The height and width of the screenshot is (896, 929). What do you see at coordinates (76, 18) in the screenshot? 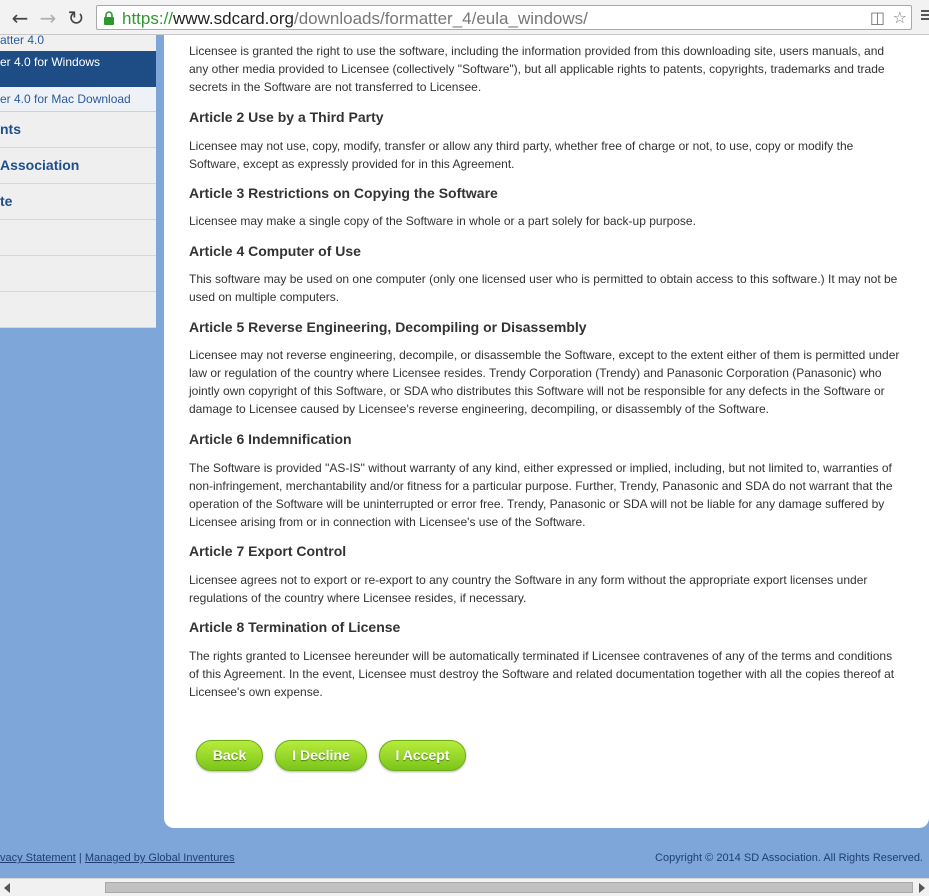
I see `reload-icon: ↻` at bounding box center [76, 18].